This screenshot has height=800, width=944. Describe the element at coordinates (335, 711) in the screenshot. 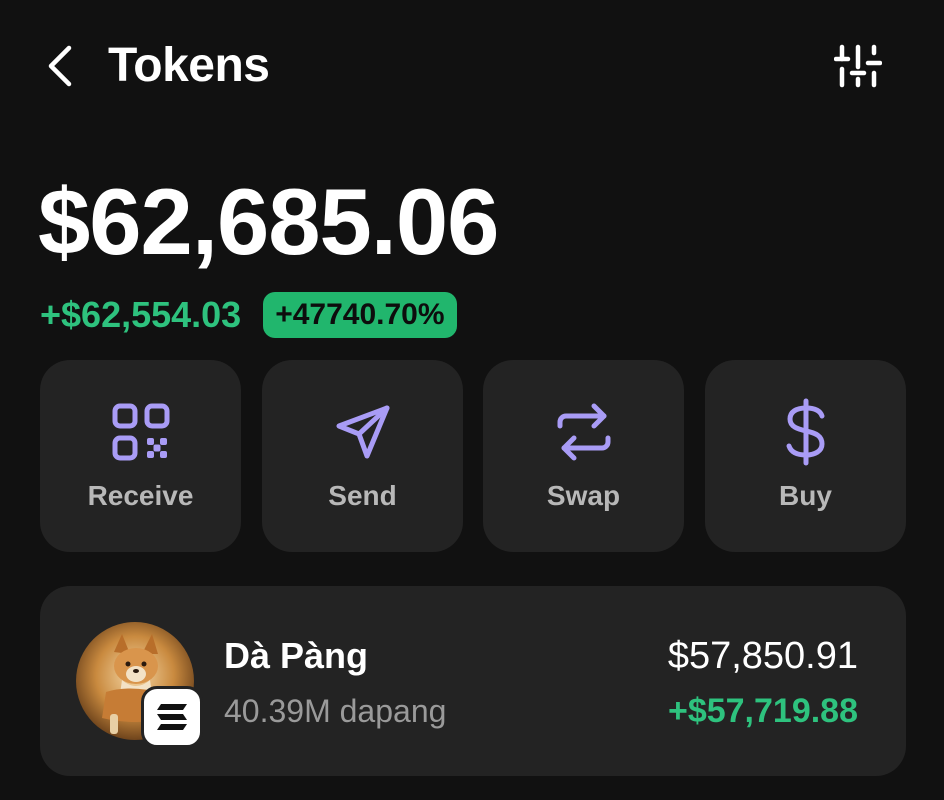

I see `token-amount: 40.39M dapang` at that location.